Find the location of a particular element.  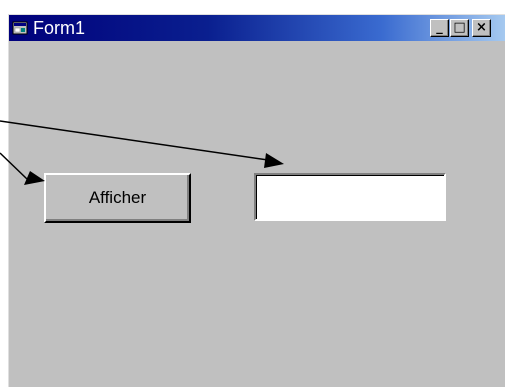

close-icon: × is located at coordinates (481, 27).